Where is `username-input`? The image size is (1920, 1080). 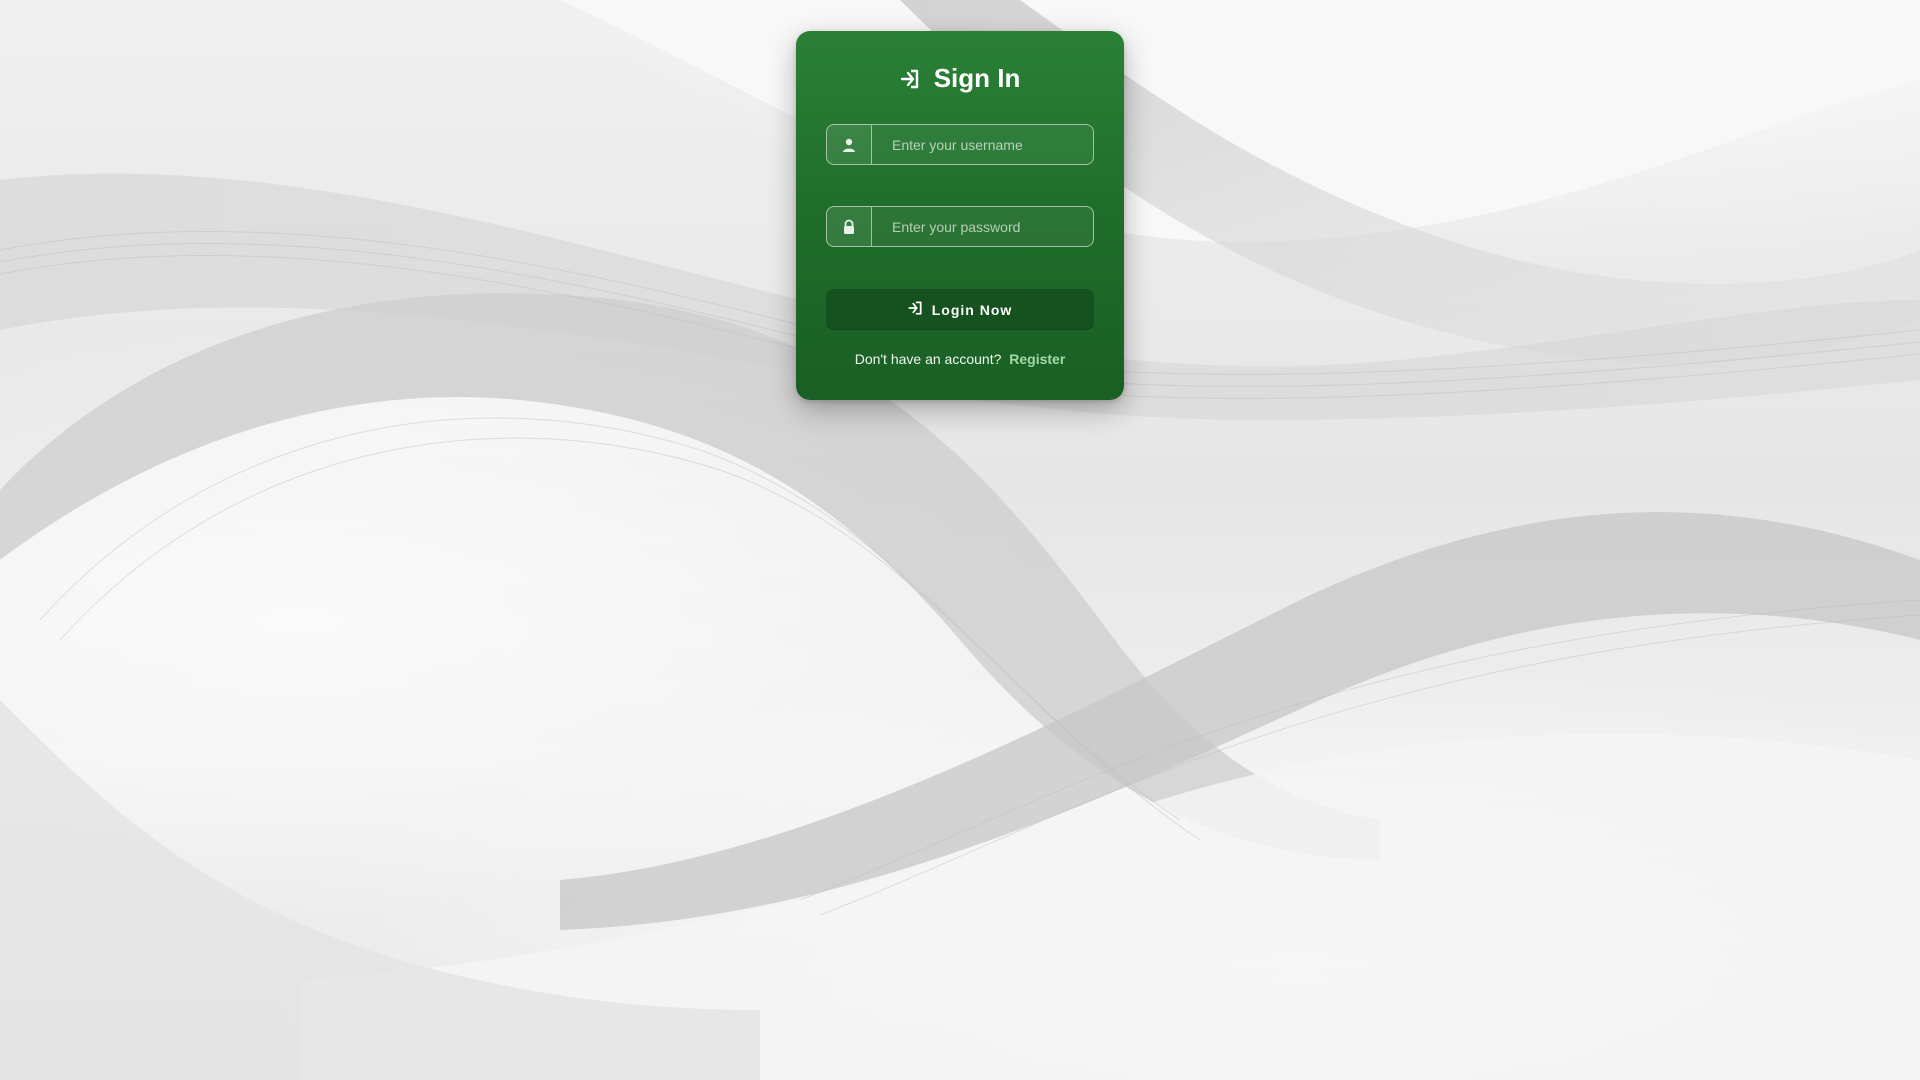 username-input is located at coordinates (982, 144).